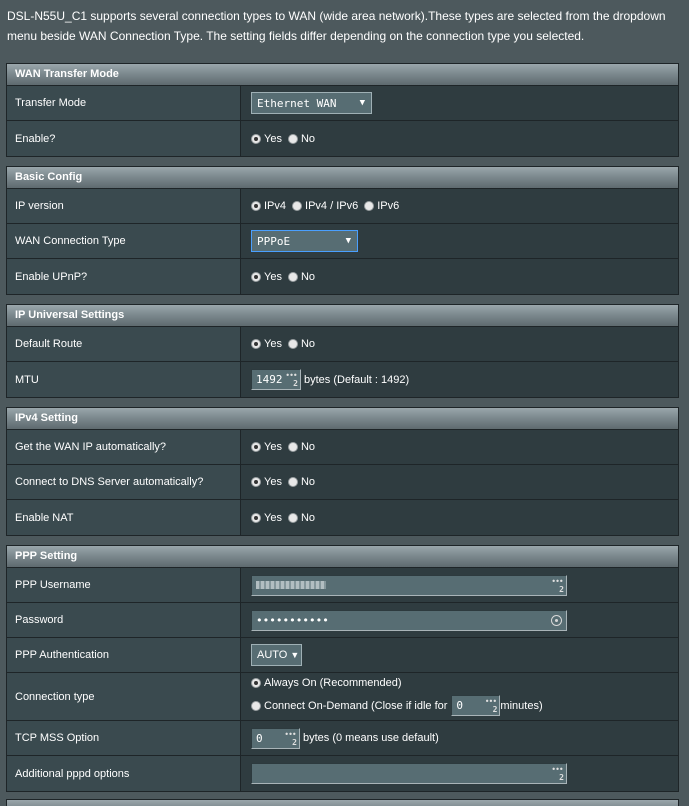  Describe the element at coordinates (342, 802) in the screenshot. I see `next-section-header` at that location.